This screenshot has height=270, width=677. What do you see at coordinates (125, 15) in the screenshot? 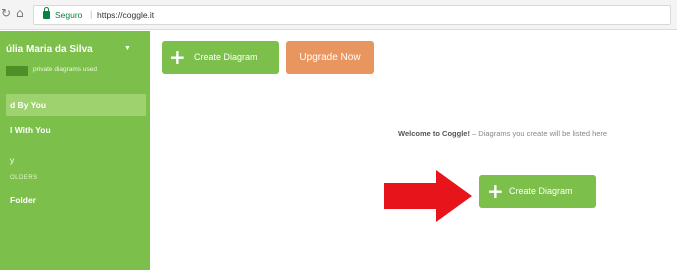
I see `url-text: https://coggle.it` at bounding box center [125, 15].